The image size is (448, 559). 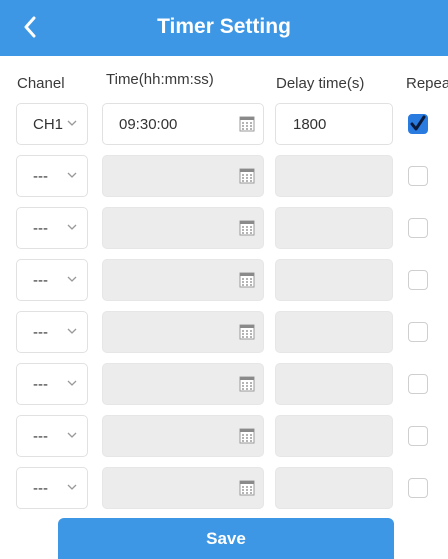 I want to click on timer-row: CH1 09:30:00 1800, so click(x=224, y=125).